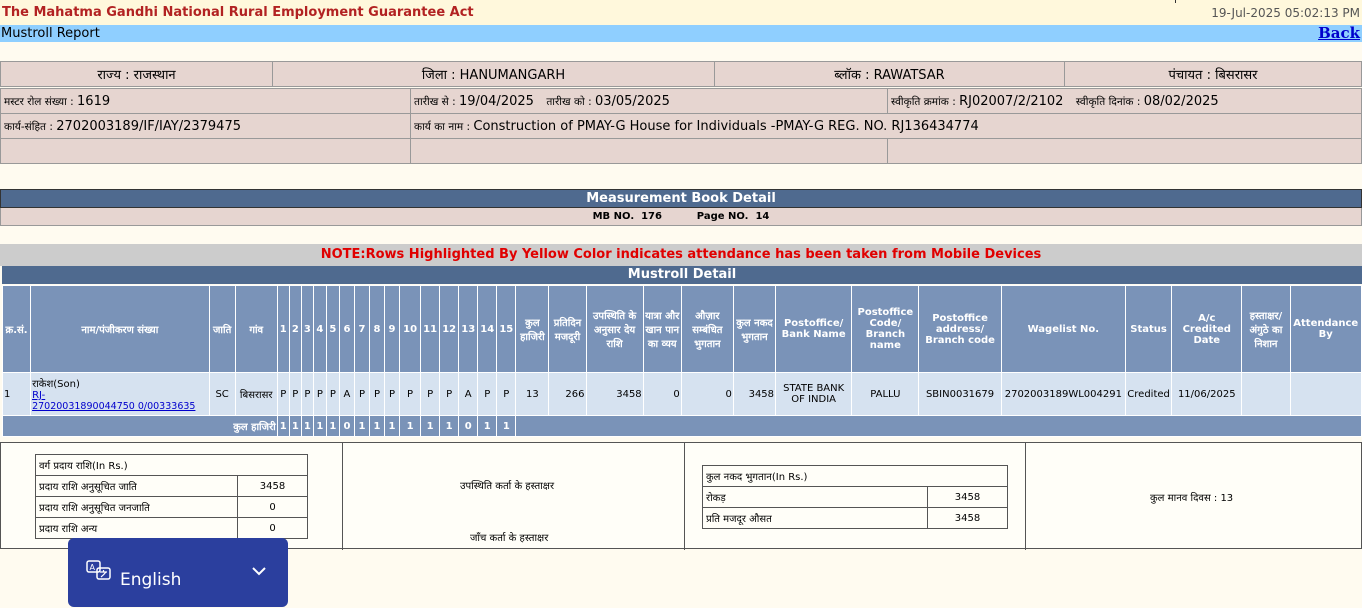  I want to click on report-name: Mustroll Report, so click(50, 33).